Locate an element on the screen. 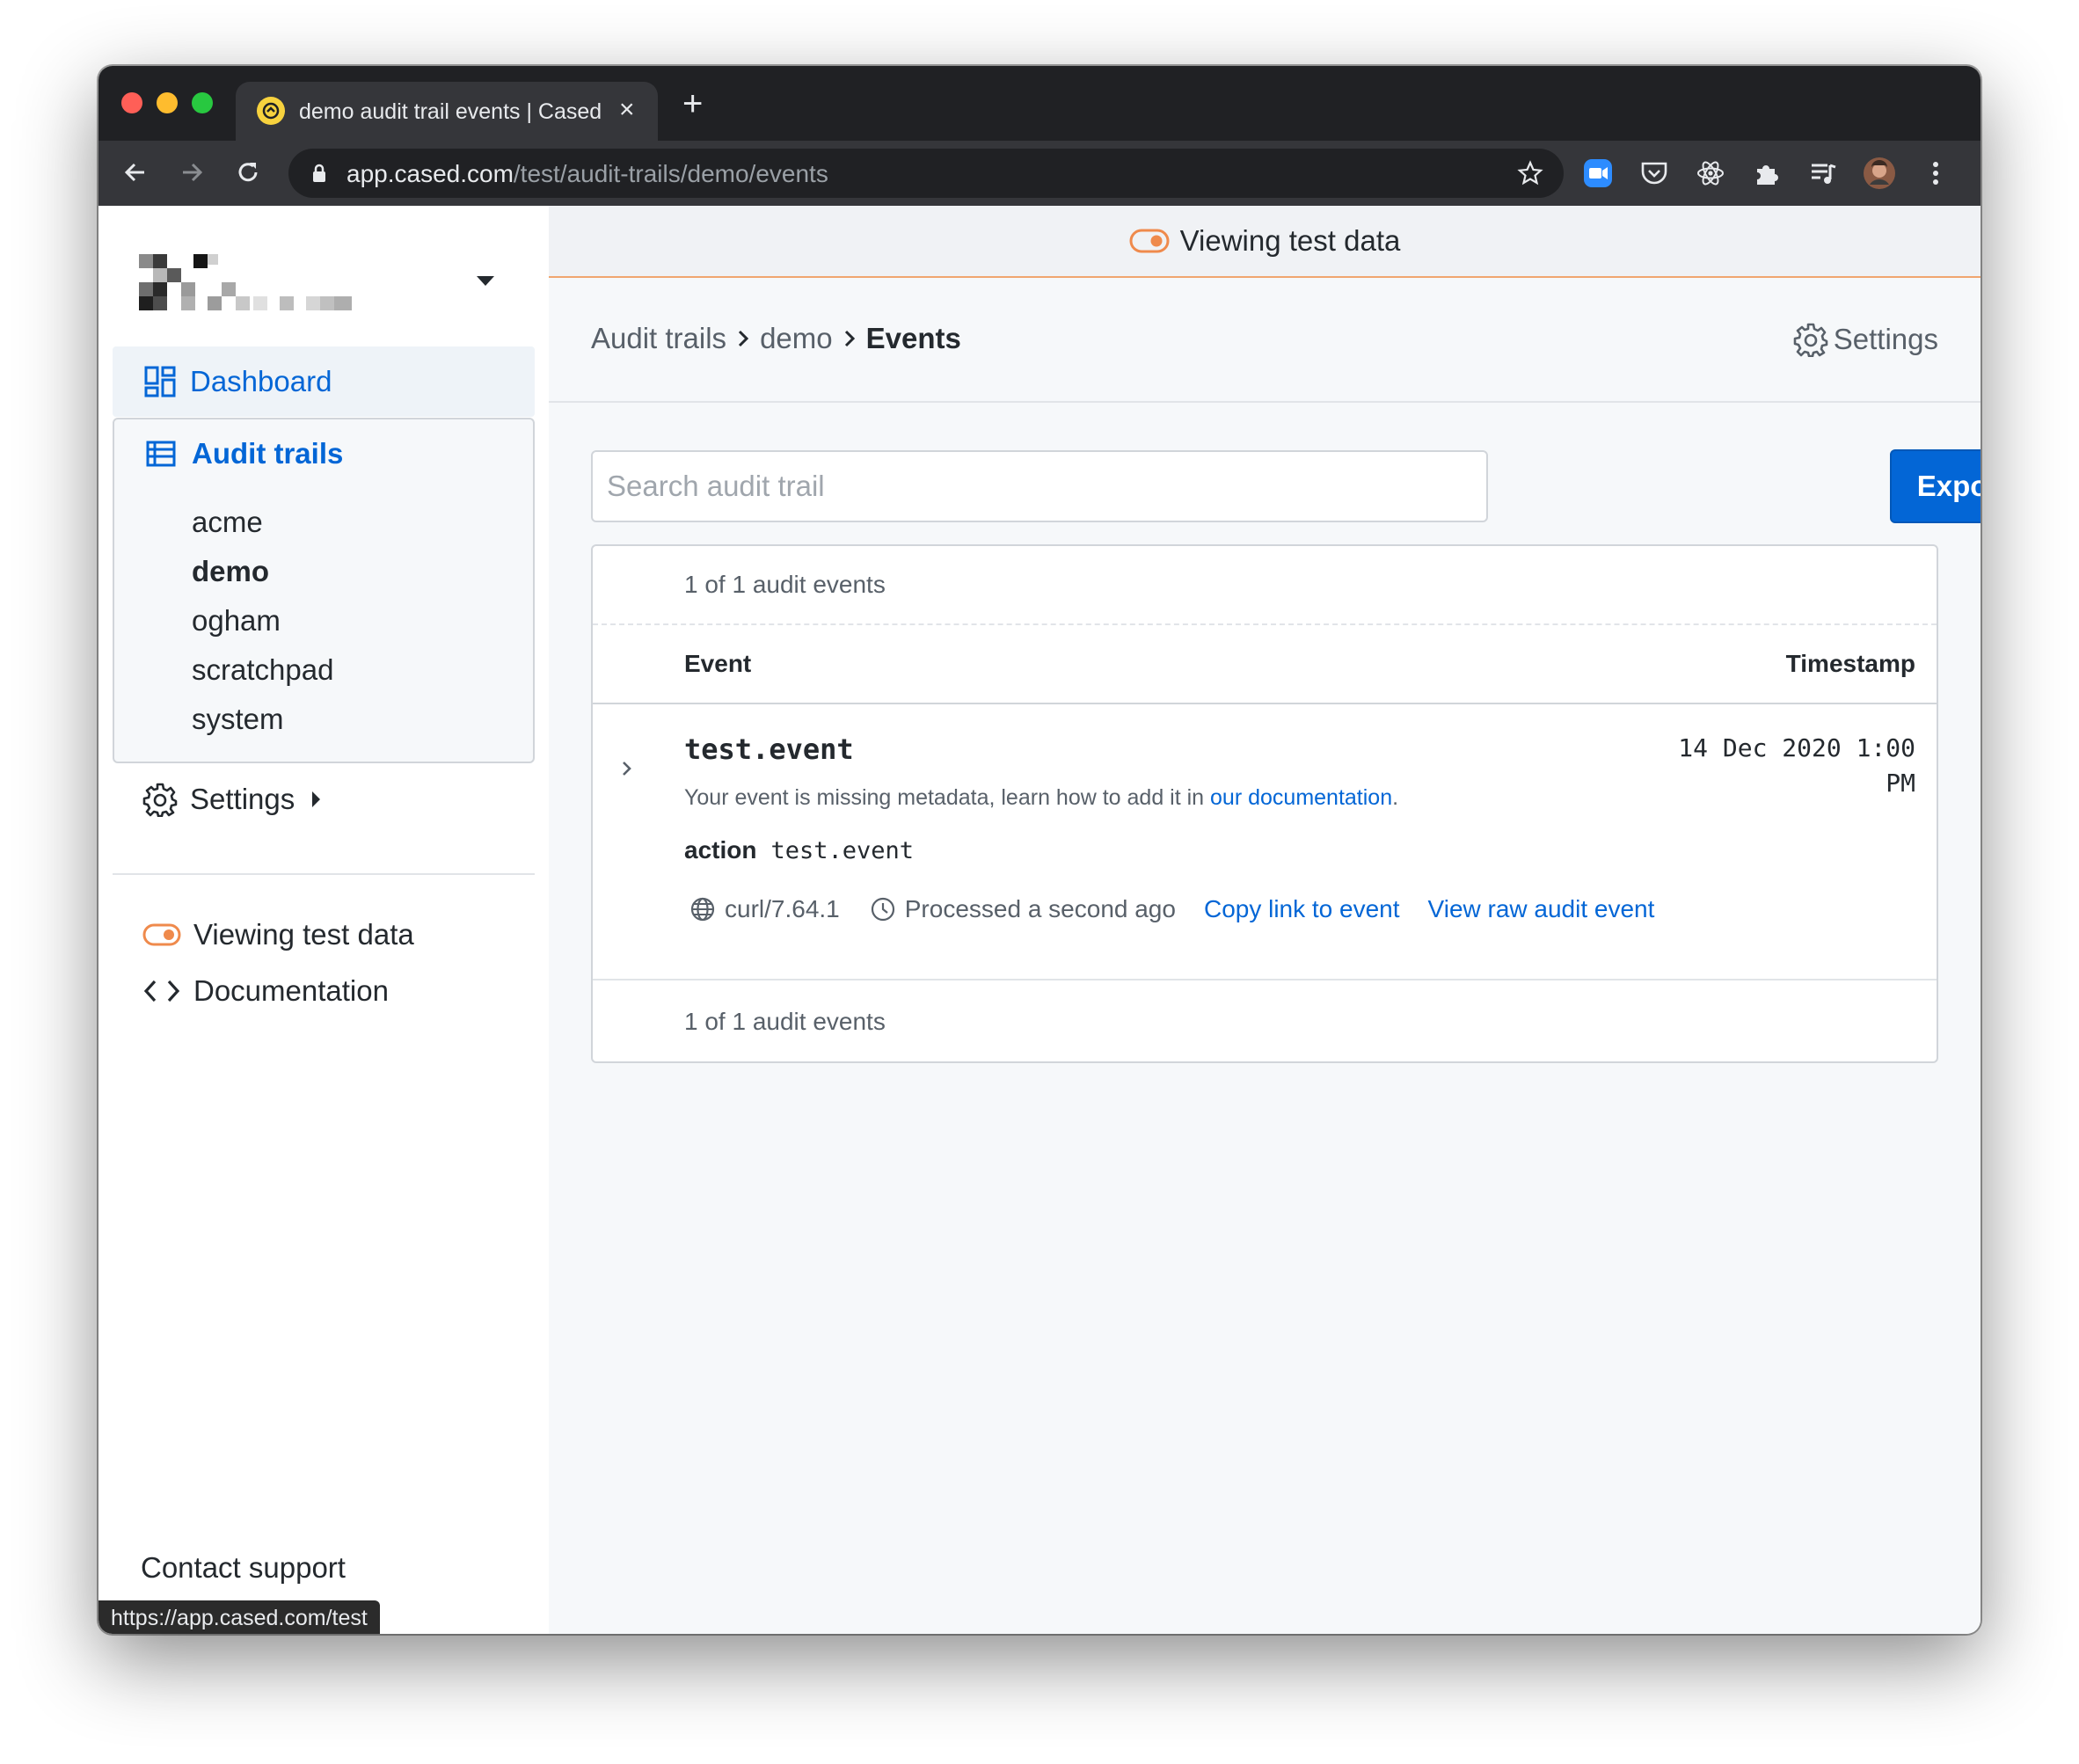 The height and width of the screenshot is (1764, 2079). tab-title: demo audit trail events | Cased is located at coordinates (450, 111).